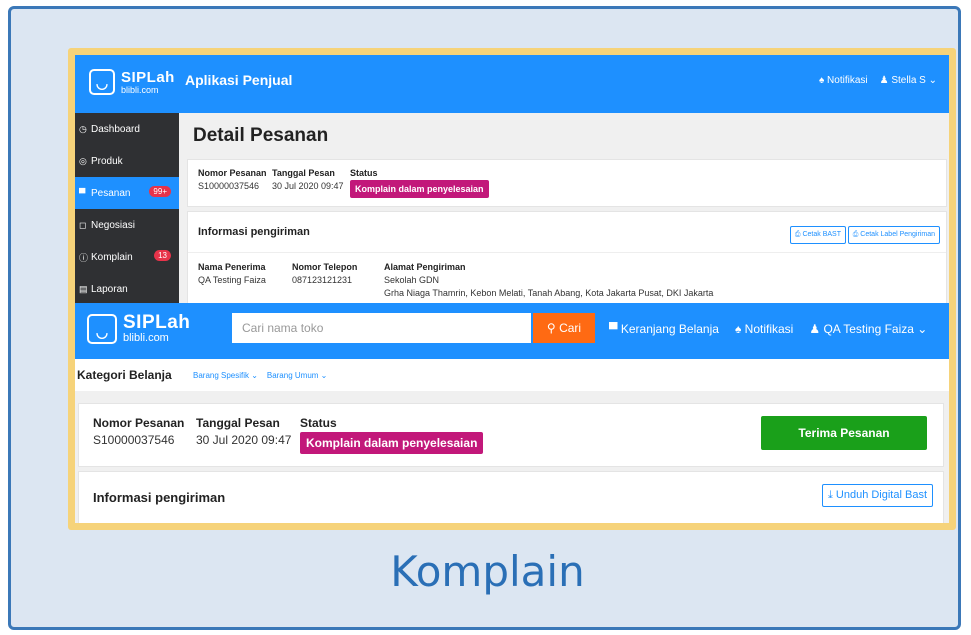 The width and height of the screenshot is (971, 635). I want to click on keranjang-label: Keranjang Belanja, so click(669, 329).